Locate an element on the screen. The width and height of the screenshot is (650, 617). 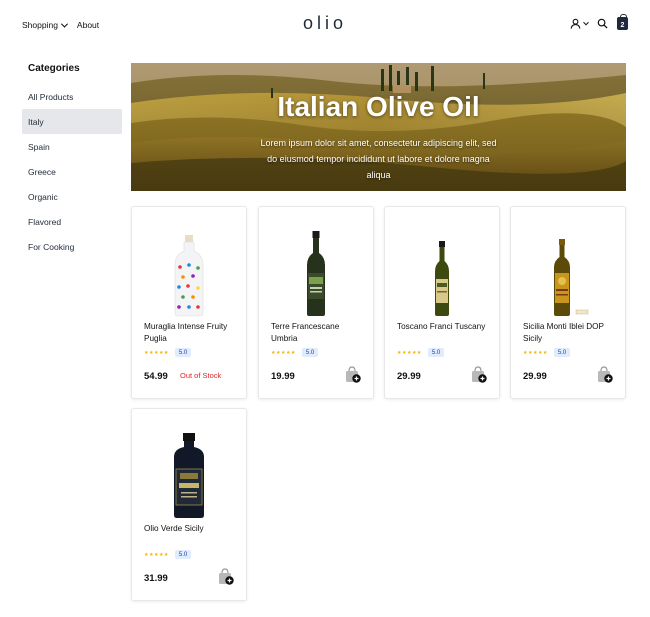
product-price: 31.99 is located at coordinates (156, 578).